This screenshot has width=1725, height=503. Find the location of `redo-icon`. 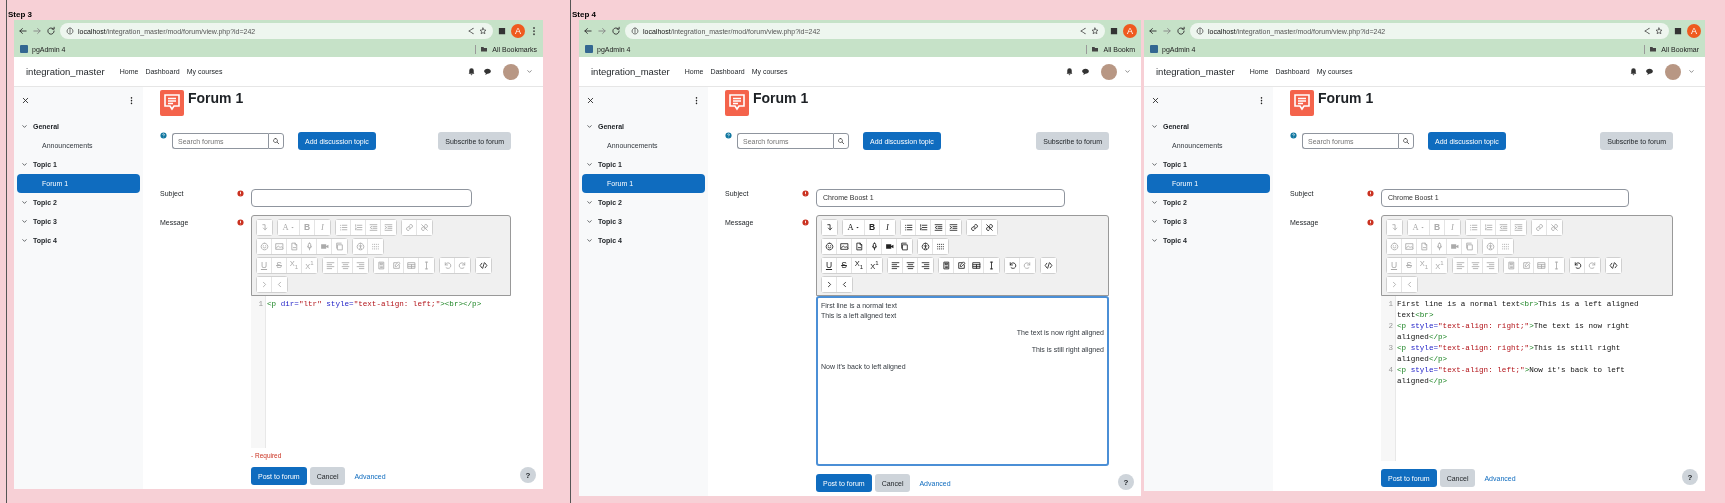

redo-icon is located at coordinates (462, 265).